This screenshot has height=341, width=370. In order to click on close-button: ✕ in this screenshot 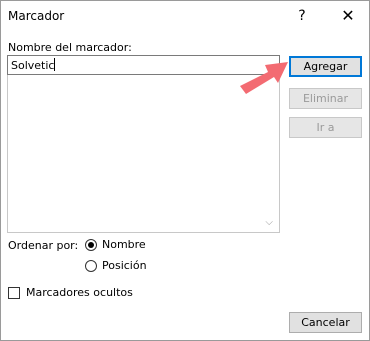, I will do `click(348, 16)`.